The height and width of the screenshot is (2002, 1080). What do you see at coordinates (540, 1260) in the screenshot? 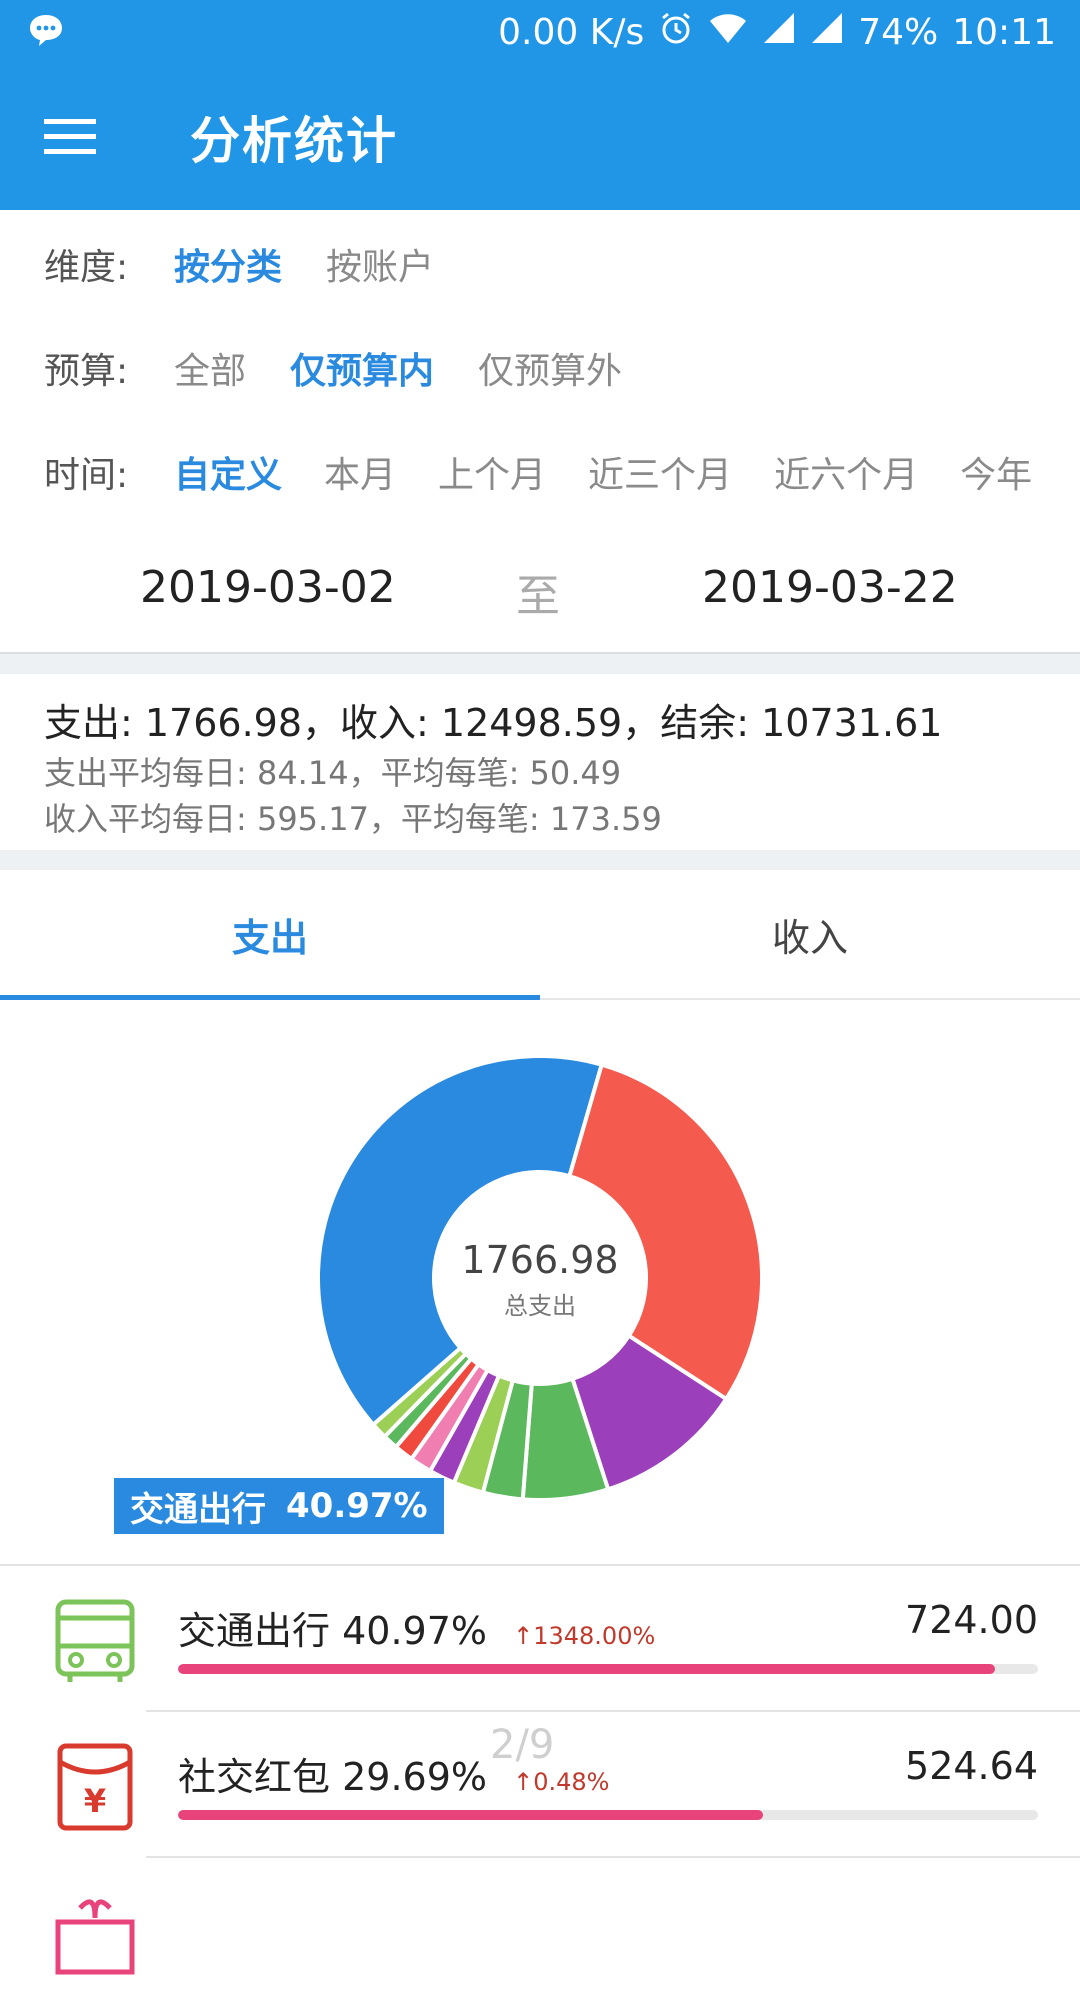
I see `chart-center-total: 1766.98` at bounding box center [540, 1260].